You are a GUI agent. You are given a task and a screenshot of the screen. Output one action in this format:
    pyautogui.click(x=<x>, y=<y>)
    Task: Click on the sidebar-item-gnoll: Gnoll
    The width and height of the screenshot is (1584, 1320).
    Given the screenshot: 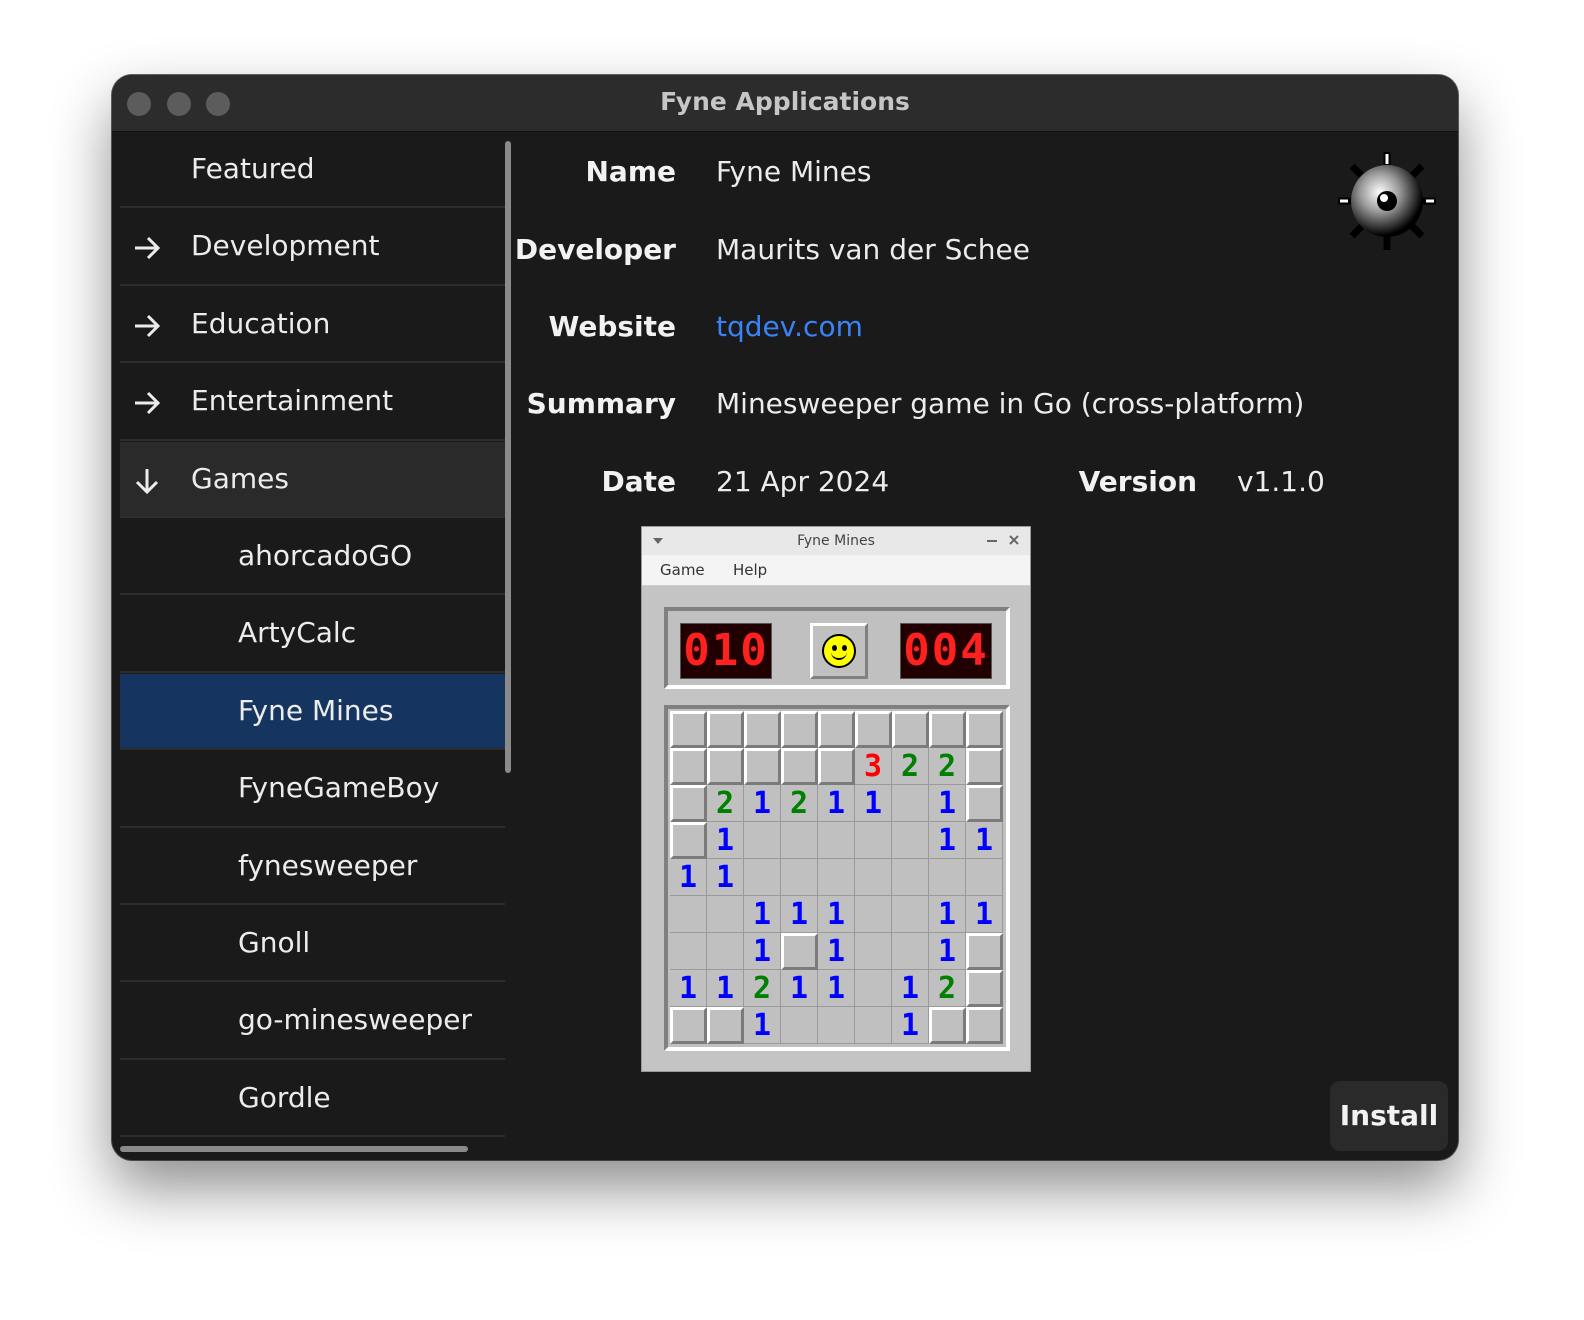 What is the action you would take?
    pyautogui.click(x=312, y=944)
    